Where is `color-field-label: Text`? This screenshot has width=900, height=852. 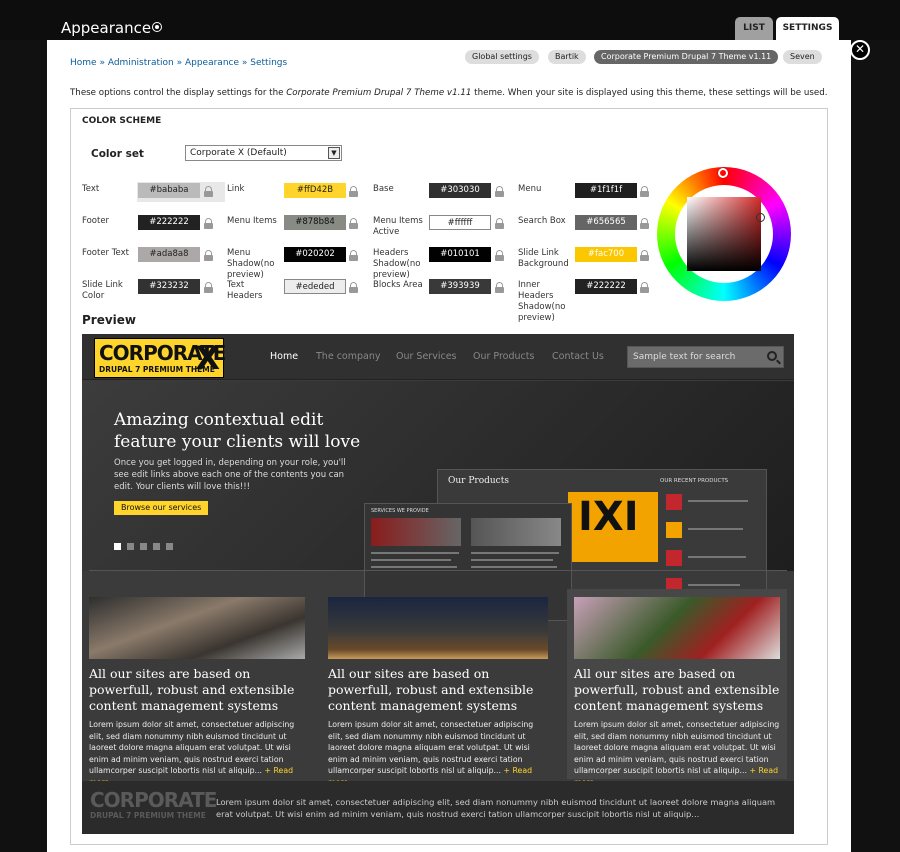
color-field-label: Text is located at coordinates (91, 189).